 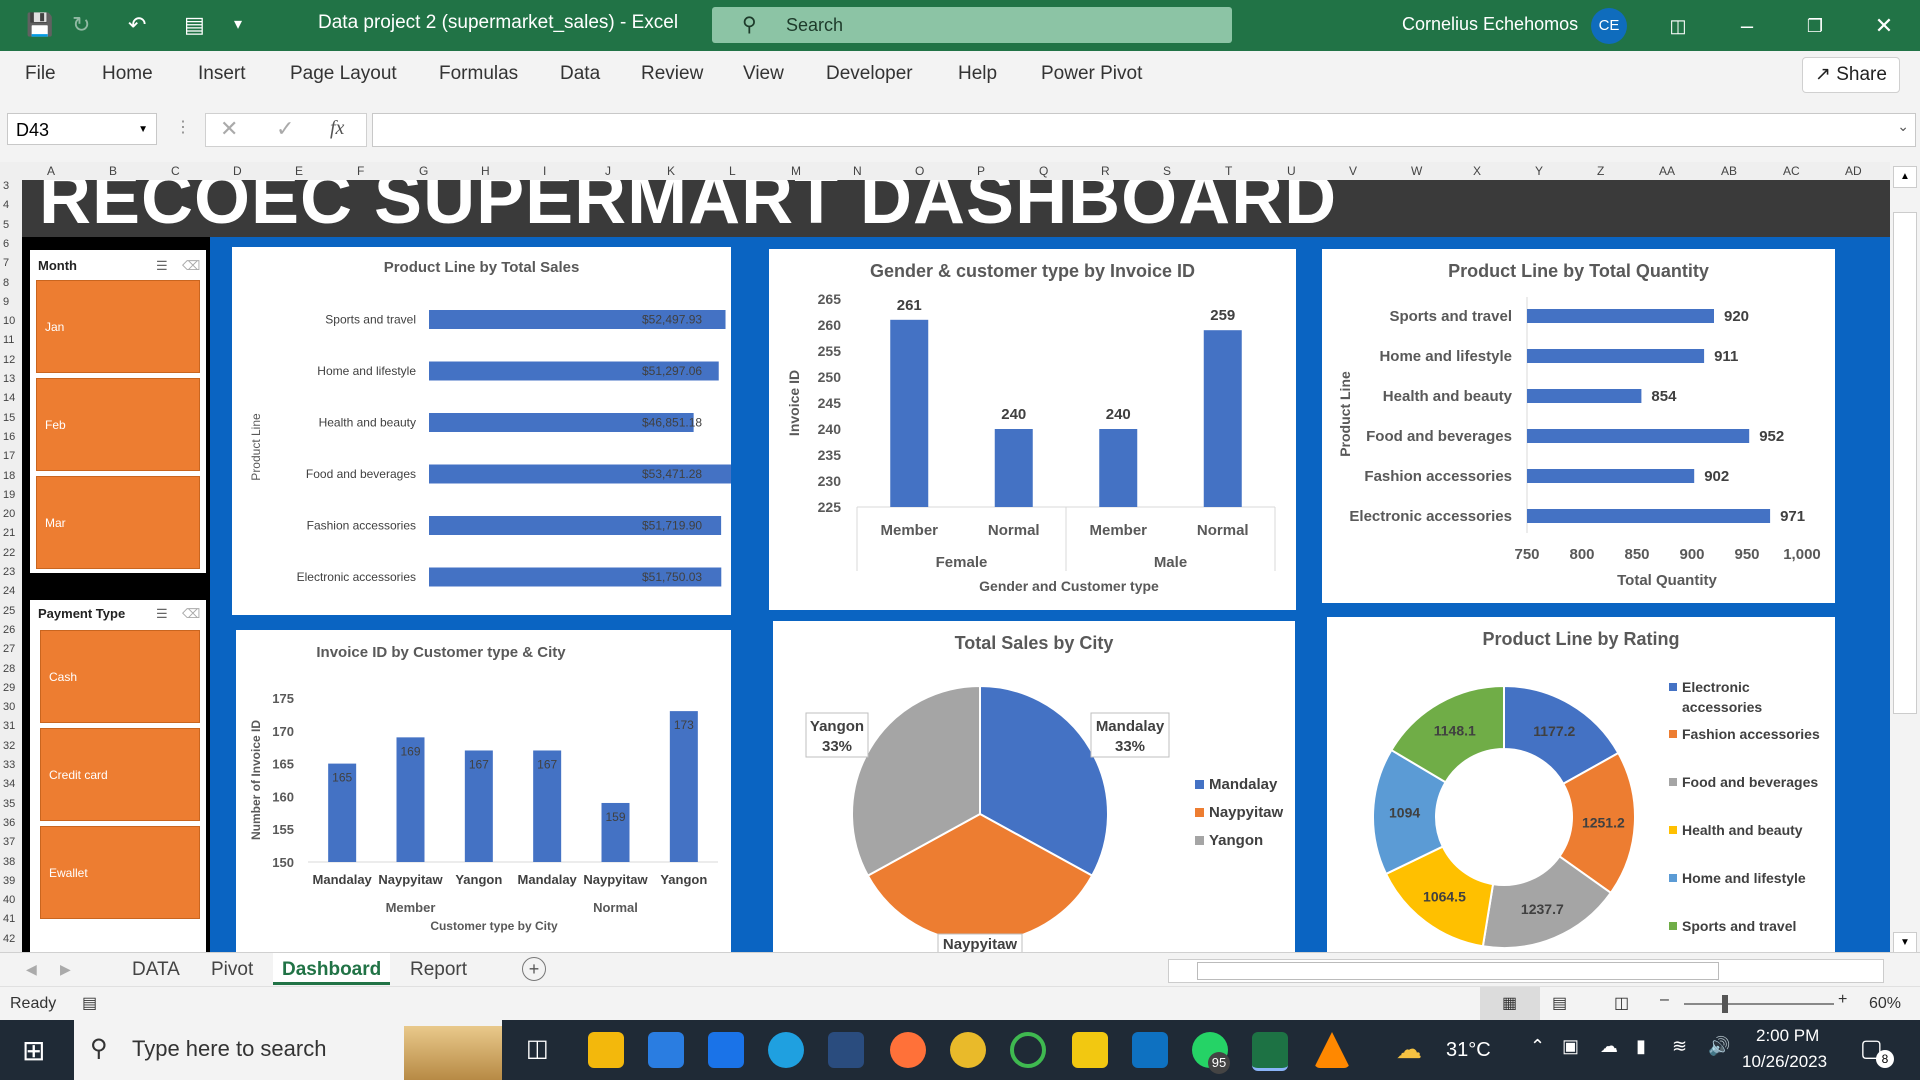 What do you see at coordinates (337, 128) in the screenshot?
I see `insert-function-icon: fx` at bounding box center [337, 128].